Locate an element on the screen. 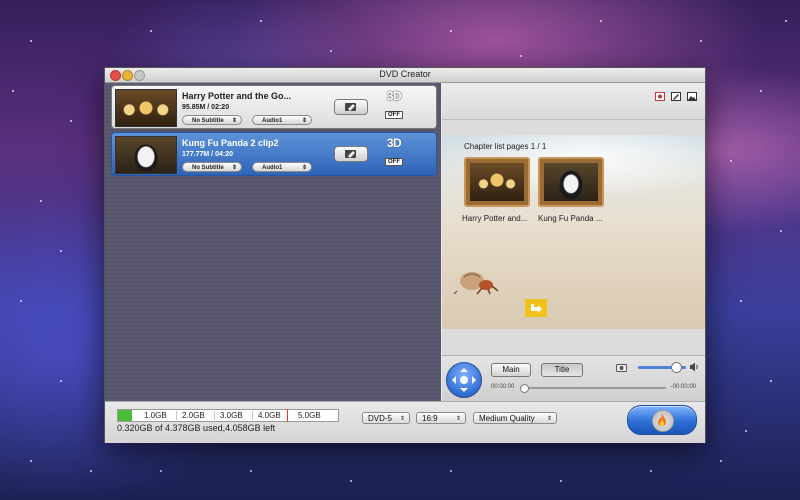 Image resolution: width=800 pixels, height=500 pixels. title-menu-button: Title is located at coordinates (562, 370).